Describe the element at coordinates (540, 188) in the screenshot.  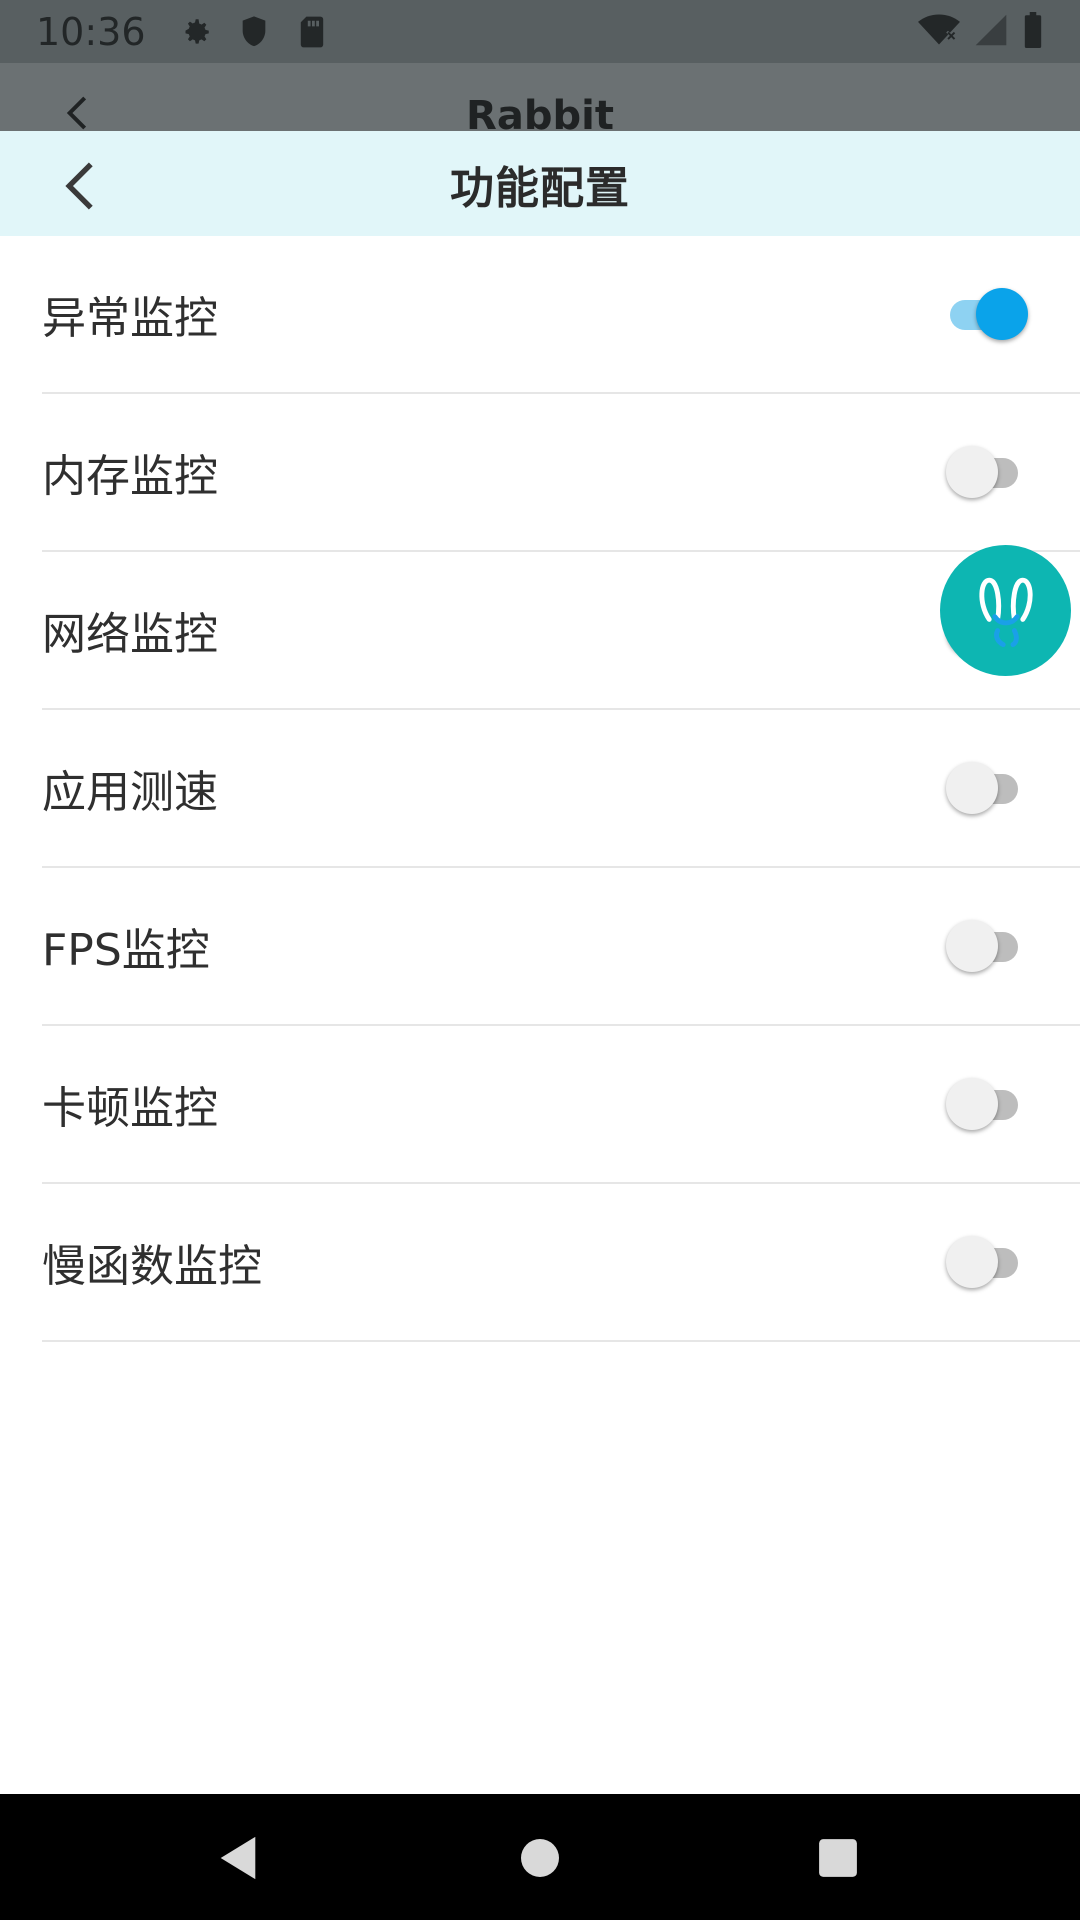
I see `page-title: 功能配置` at that location.